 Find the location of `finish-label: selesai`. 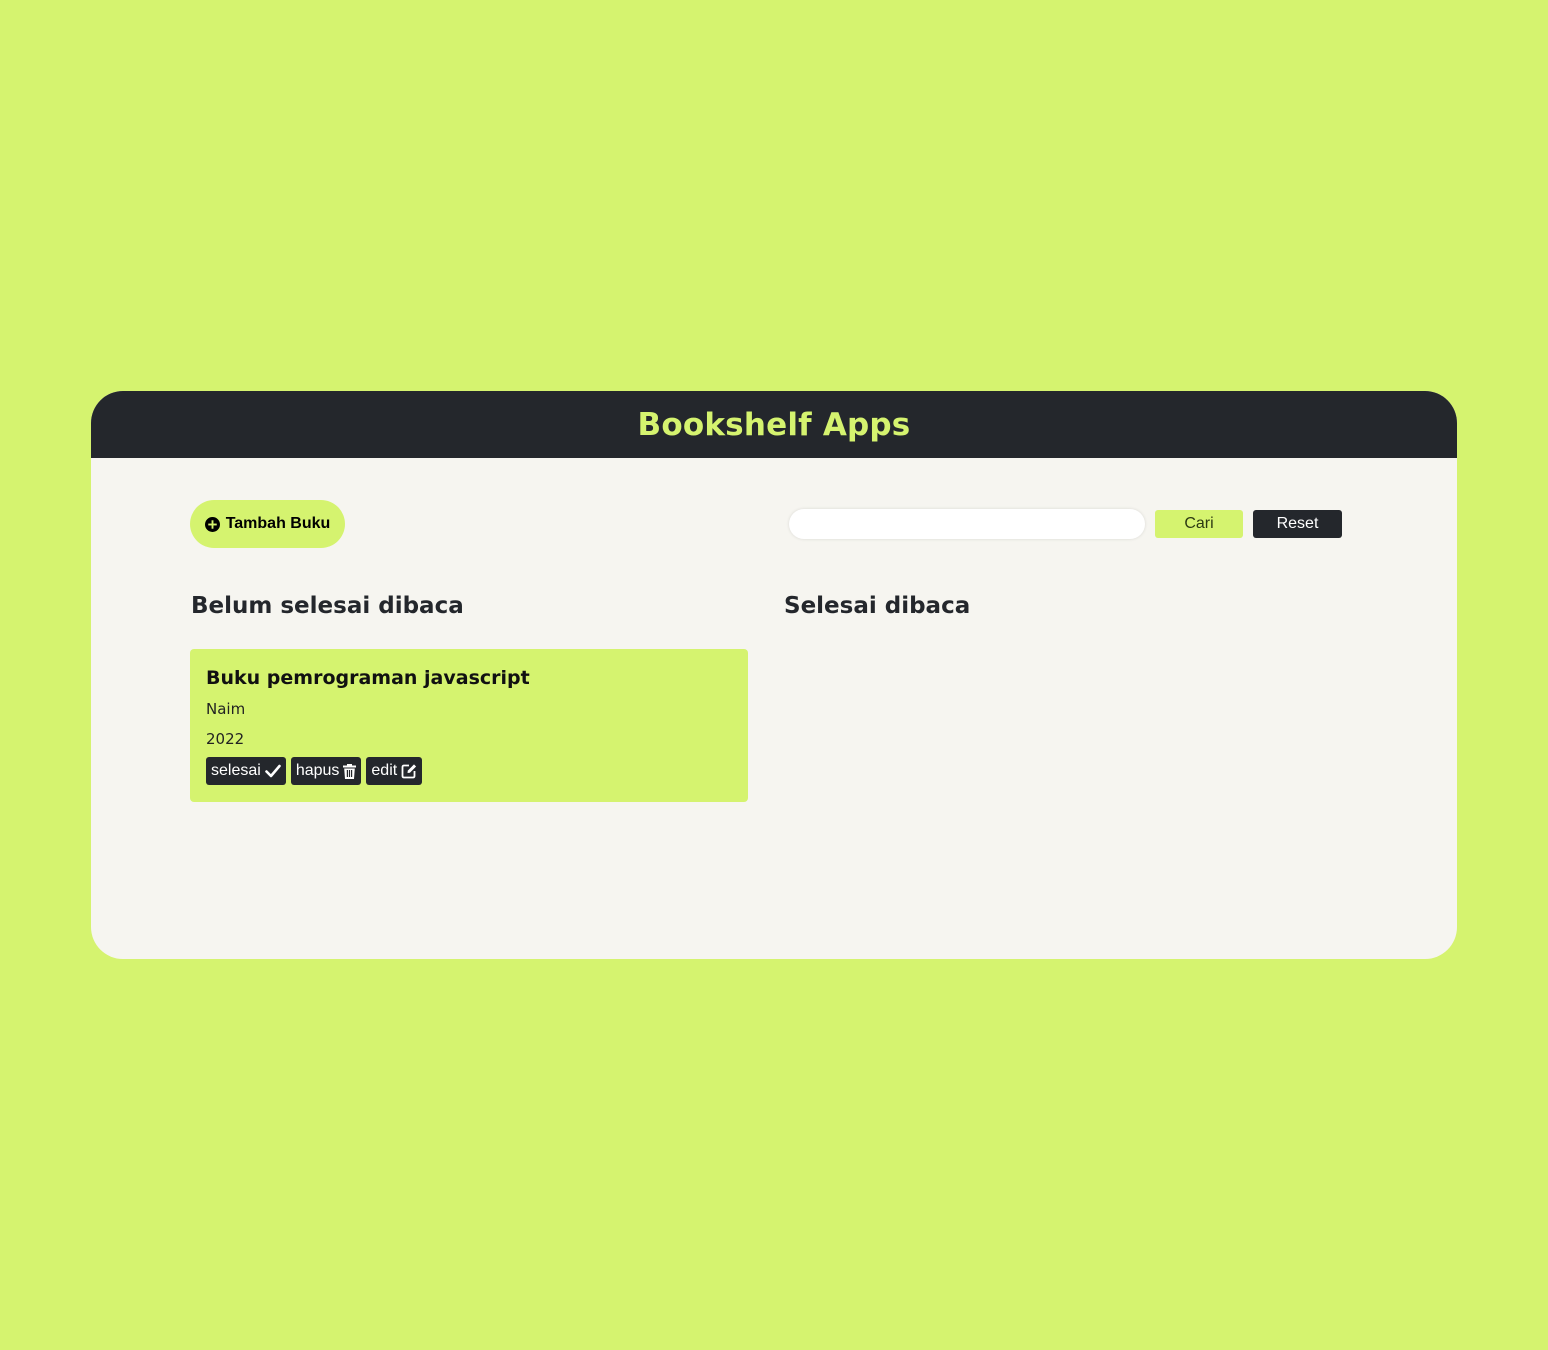

finish-label: selesai is located at coordinates (236, 770).